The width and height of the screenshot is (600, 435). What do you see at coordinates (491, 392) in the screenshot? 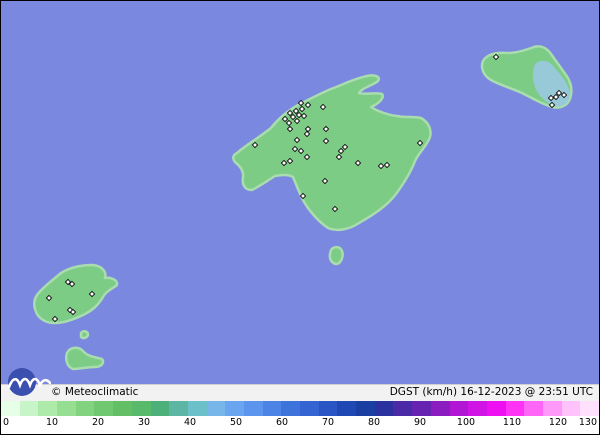
I see `map-caption: DGST (km/h) 16-12-2023 @ 23:51 UTC` at bounding box center [491, 392].